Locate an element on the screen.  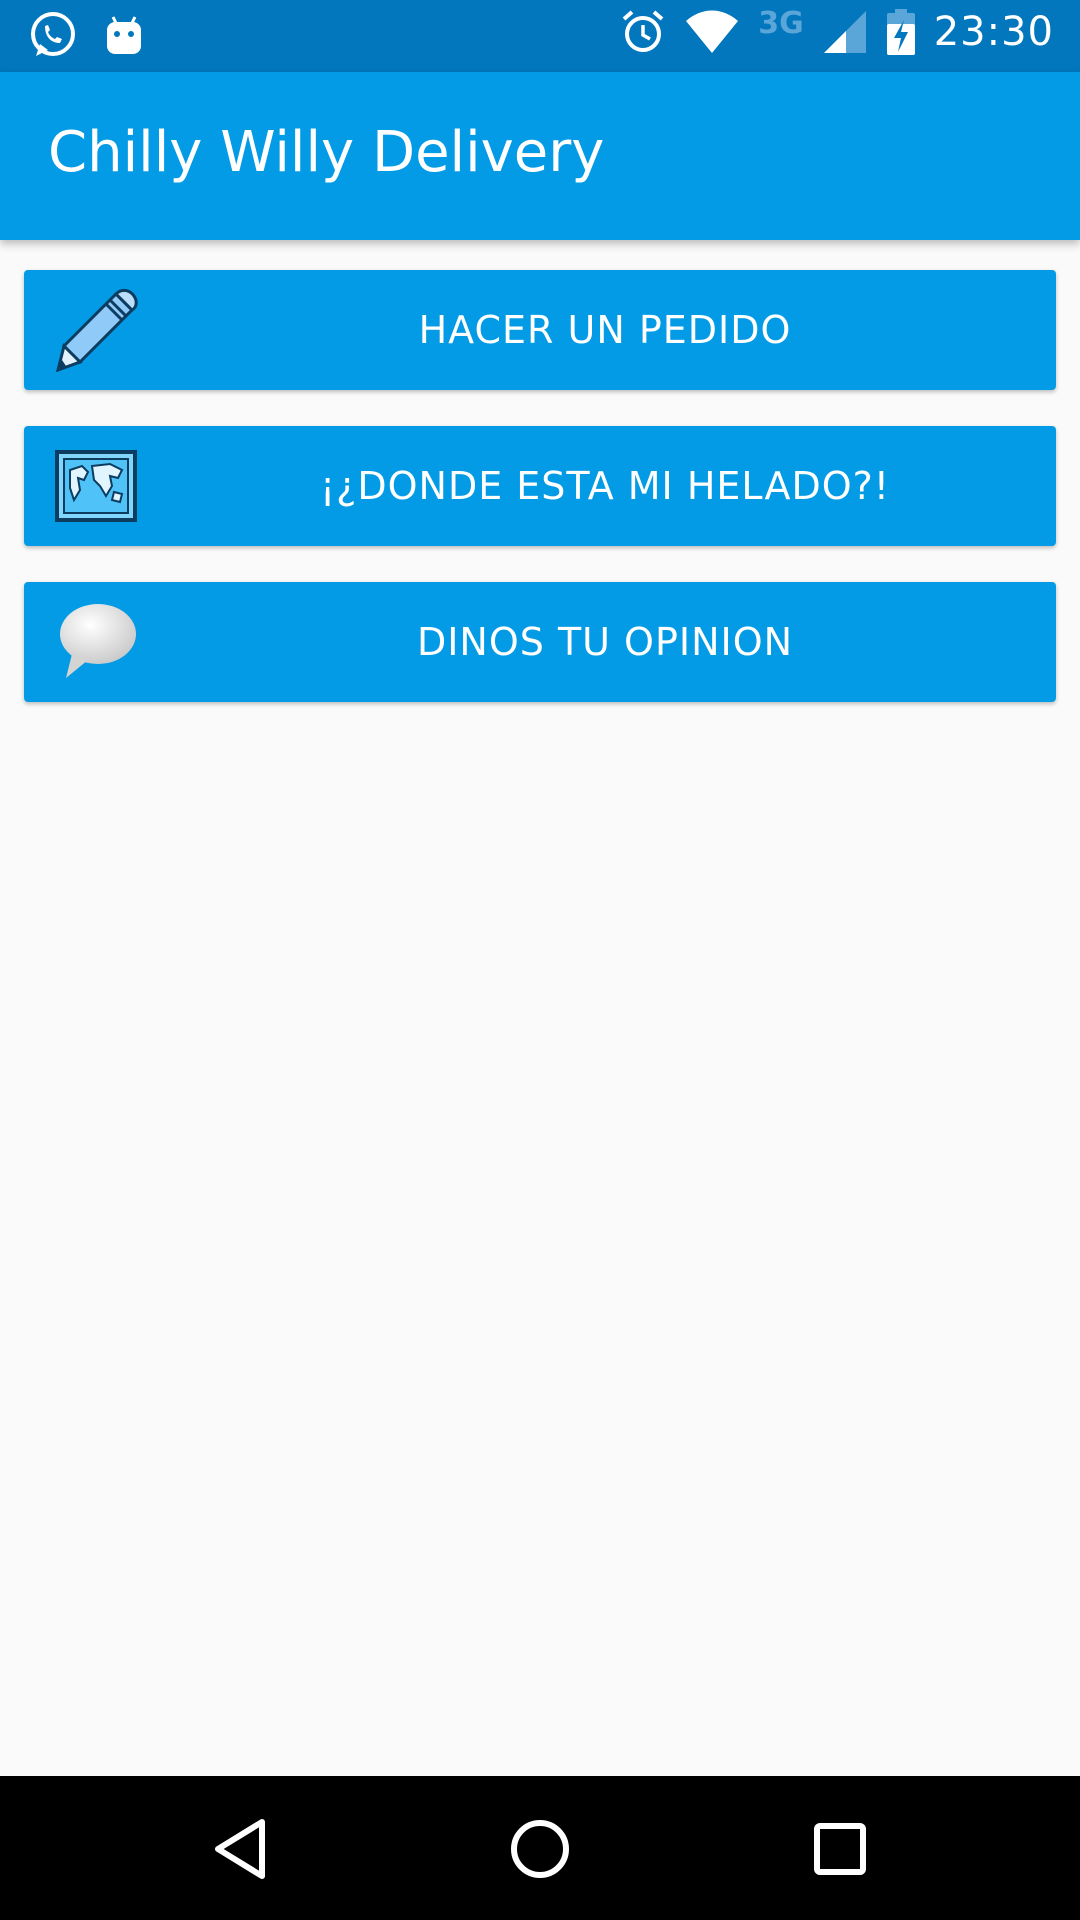
make-order-button: HACER UN PEDIDO is located at coordinates (540, 330).